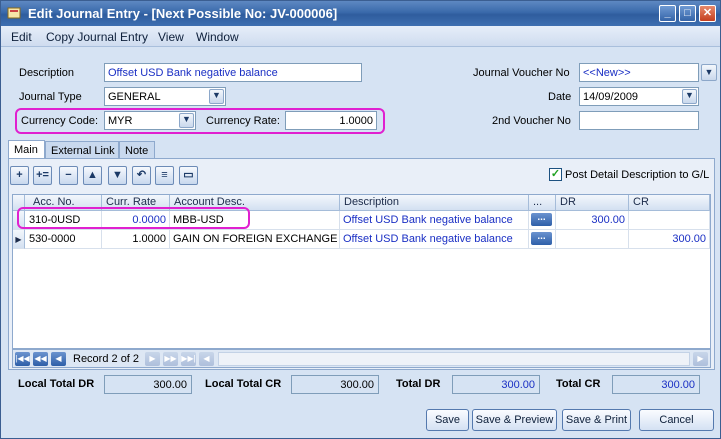 This screenshot has height=439, width=721. Describe the element at coordinates (233, 72) in the screenshot. I see `description-input: Offset USD Bank negative balance` at that location.